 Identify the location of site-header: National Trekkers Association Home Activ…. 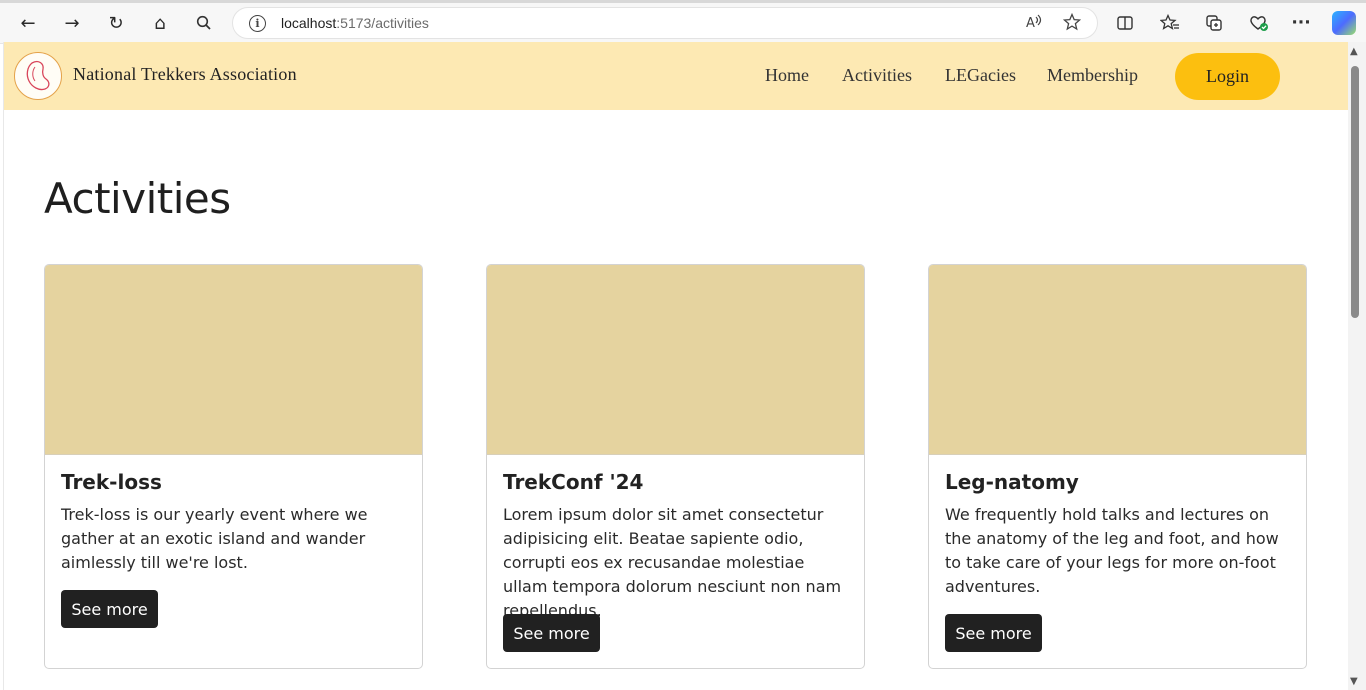
(676, 76).